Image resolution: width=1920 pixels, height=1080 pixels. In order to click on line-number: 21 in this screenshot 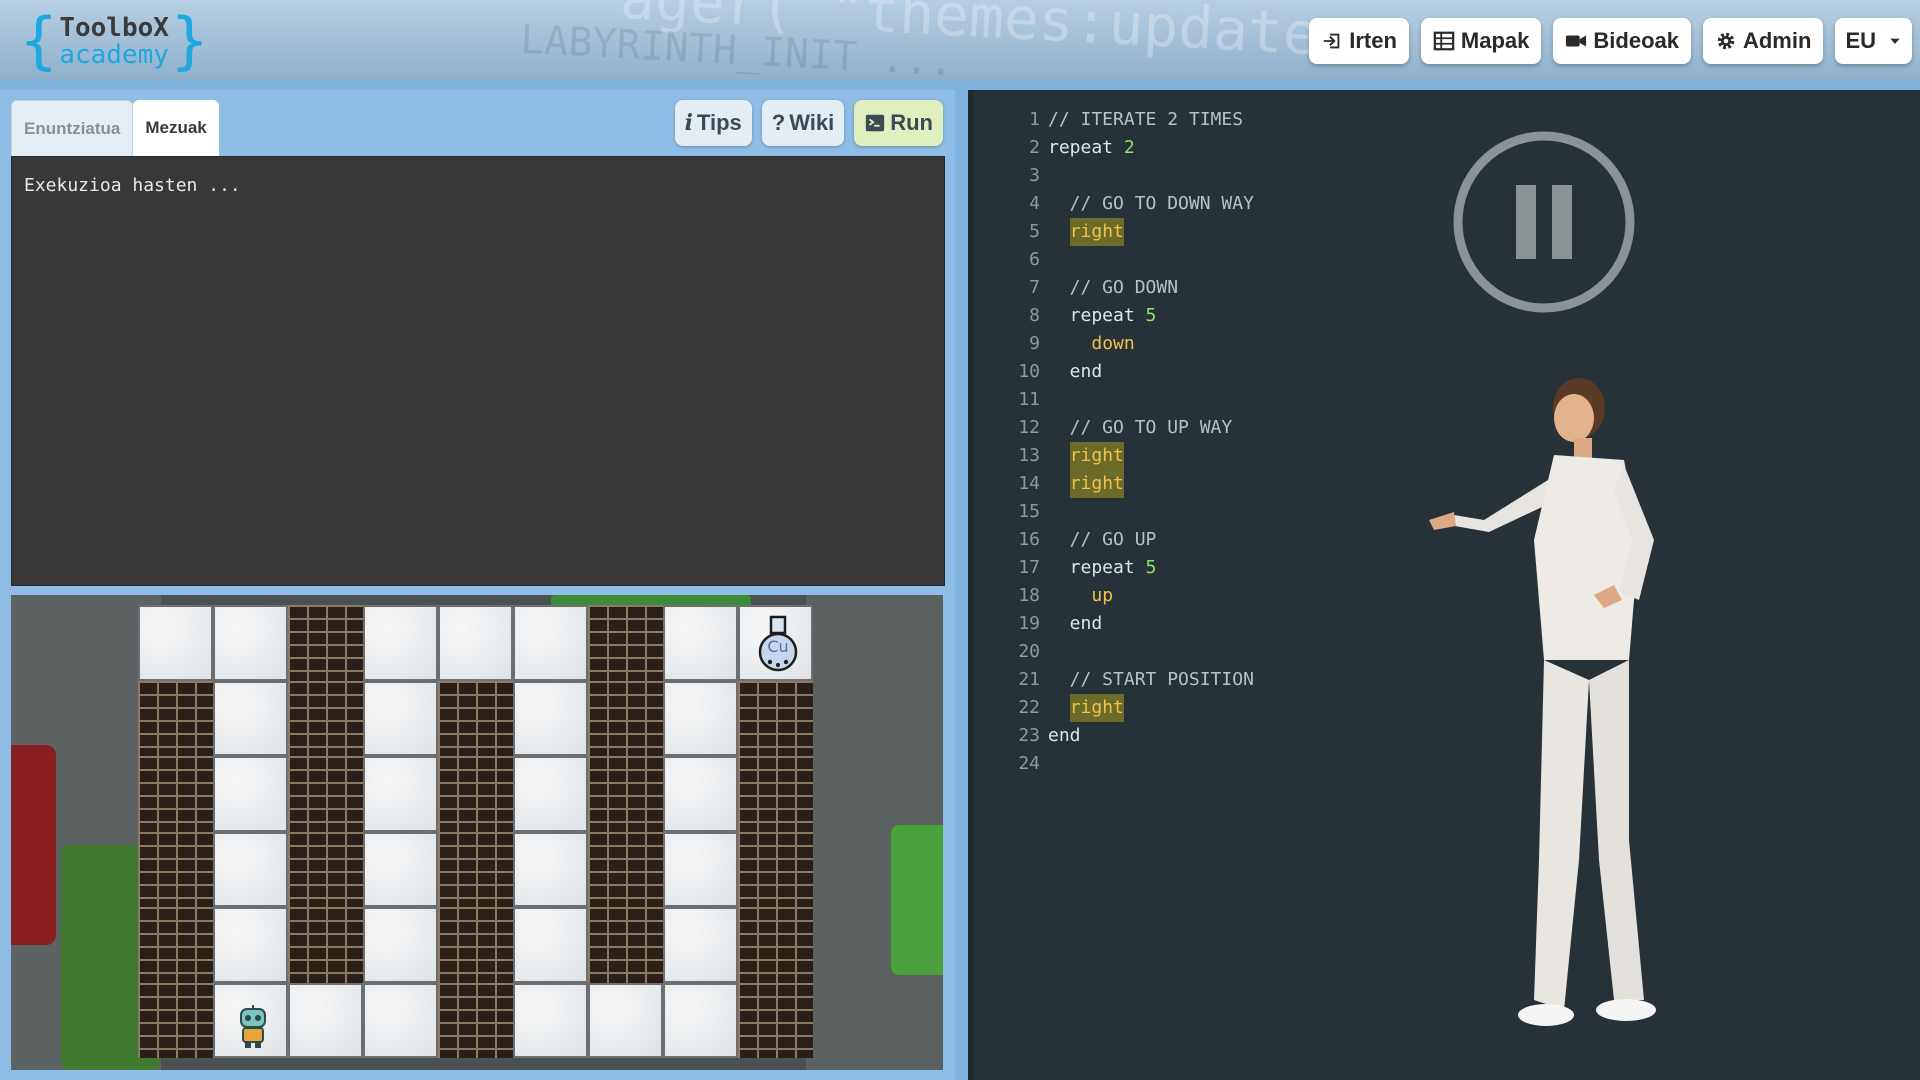, I will do `click(1029, 679)`.